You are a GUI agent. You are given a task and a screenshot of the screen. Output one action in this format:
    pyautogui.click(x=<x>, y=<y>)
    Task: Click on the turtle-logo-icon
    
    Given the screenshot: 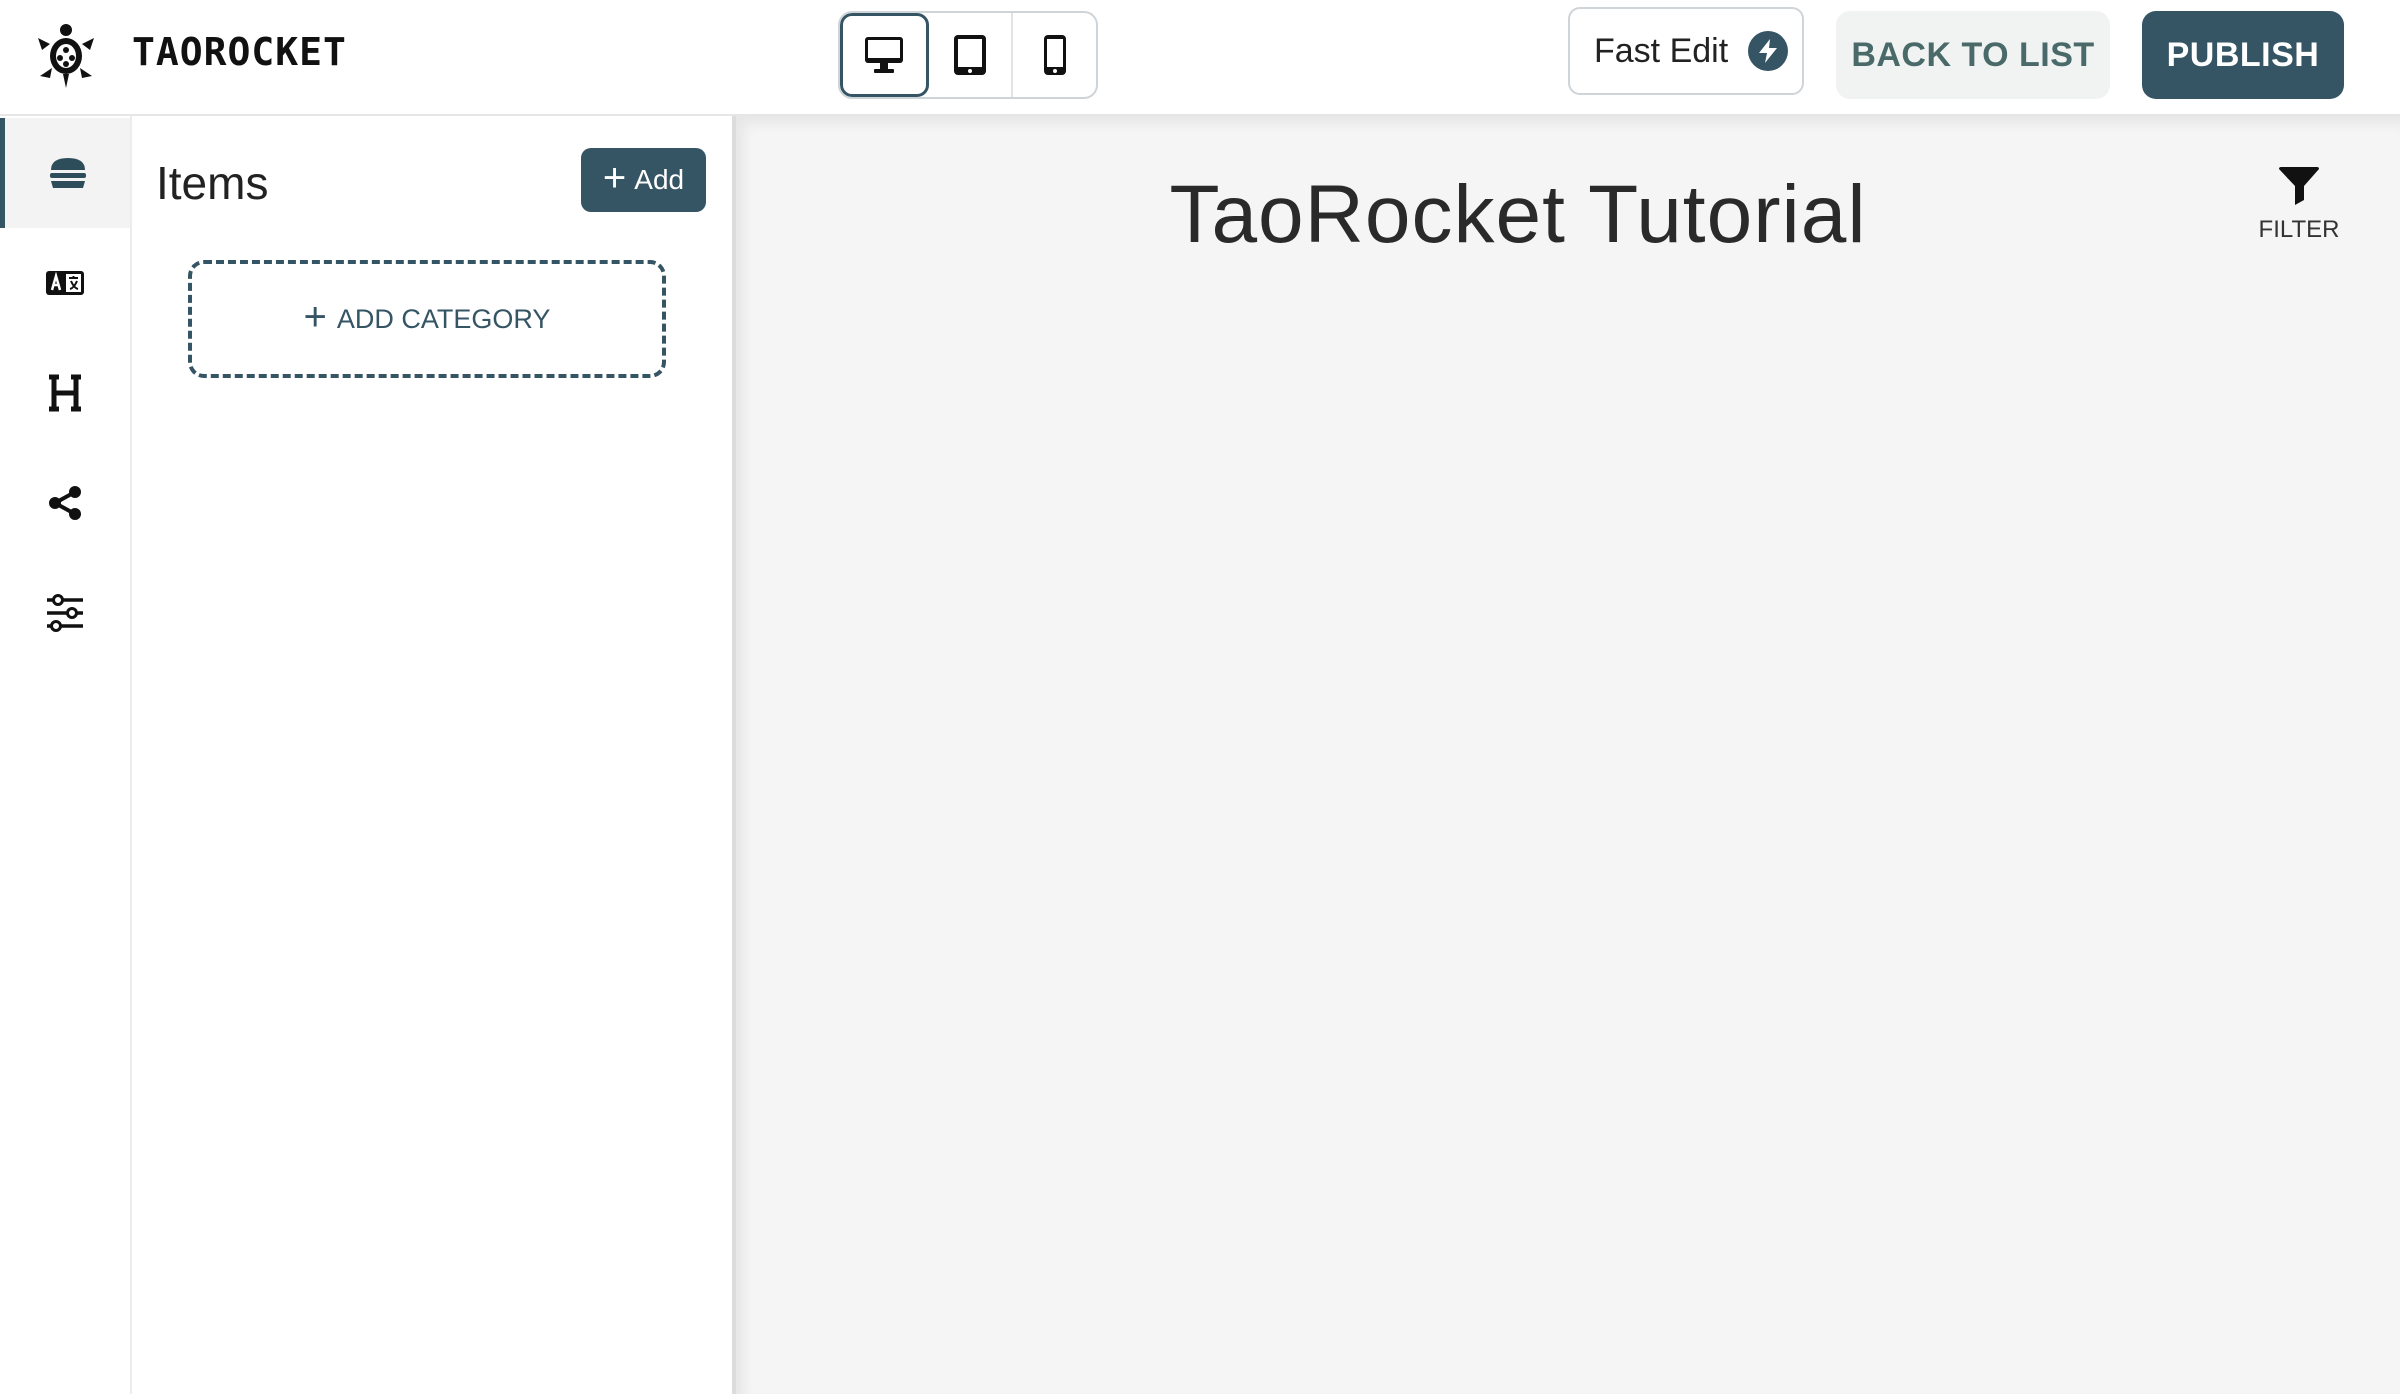 What is the action you would take?
    pyautogui.click(x=66, y=55)
    